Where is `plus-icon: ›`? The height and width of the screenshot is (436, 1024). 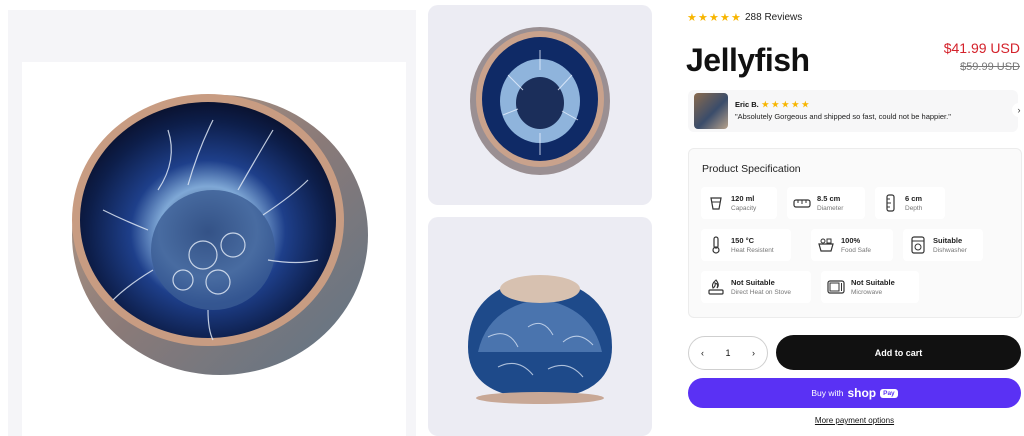 plus-icon: › is located at coordinates (753, 353).